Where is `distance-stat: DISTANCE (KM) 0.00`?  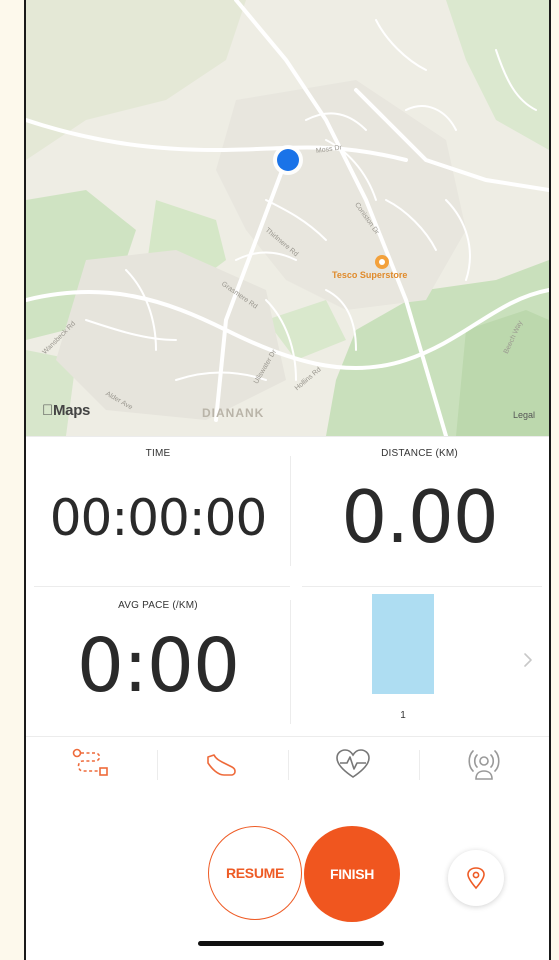
distance-stat: DISTANCE (KM) 0.00 is located at coordinates (419, 503).